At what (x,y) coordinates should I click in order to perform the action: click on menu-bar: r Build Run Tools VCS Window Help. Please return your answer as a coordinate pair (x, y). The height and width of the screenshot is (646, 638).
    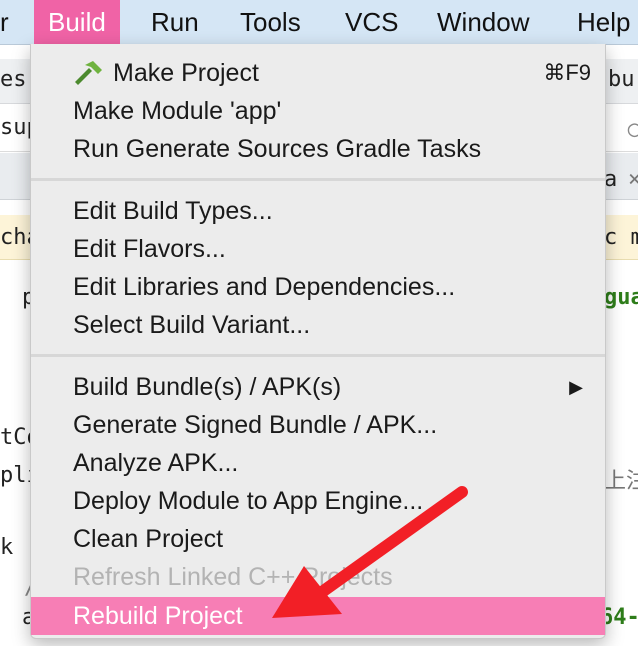
    Looking at the image, I should click on (319, 22).